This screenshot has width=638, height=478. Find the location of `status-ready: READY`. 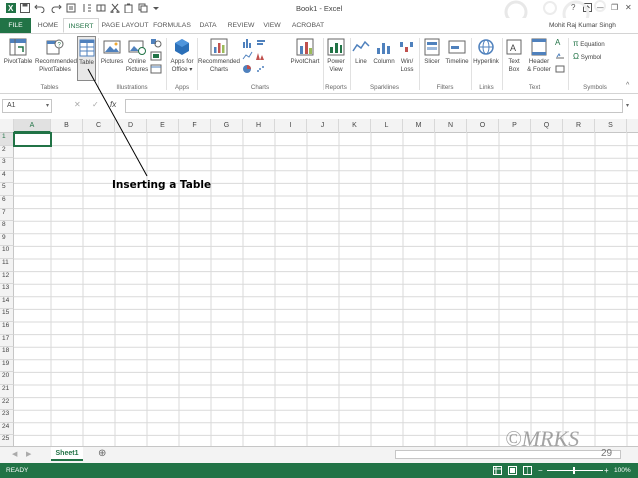

status-ready: READY is located at coordinates (17, 470).